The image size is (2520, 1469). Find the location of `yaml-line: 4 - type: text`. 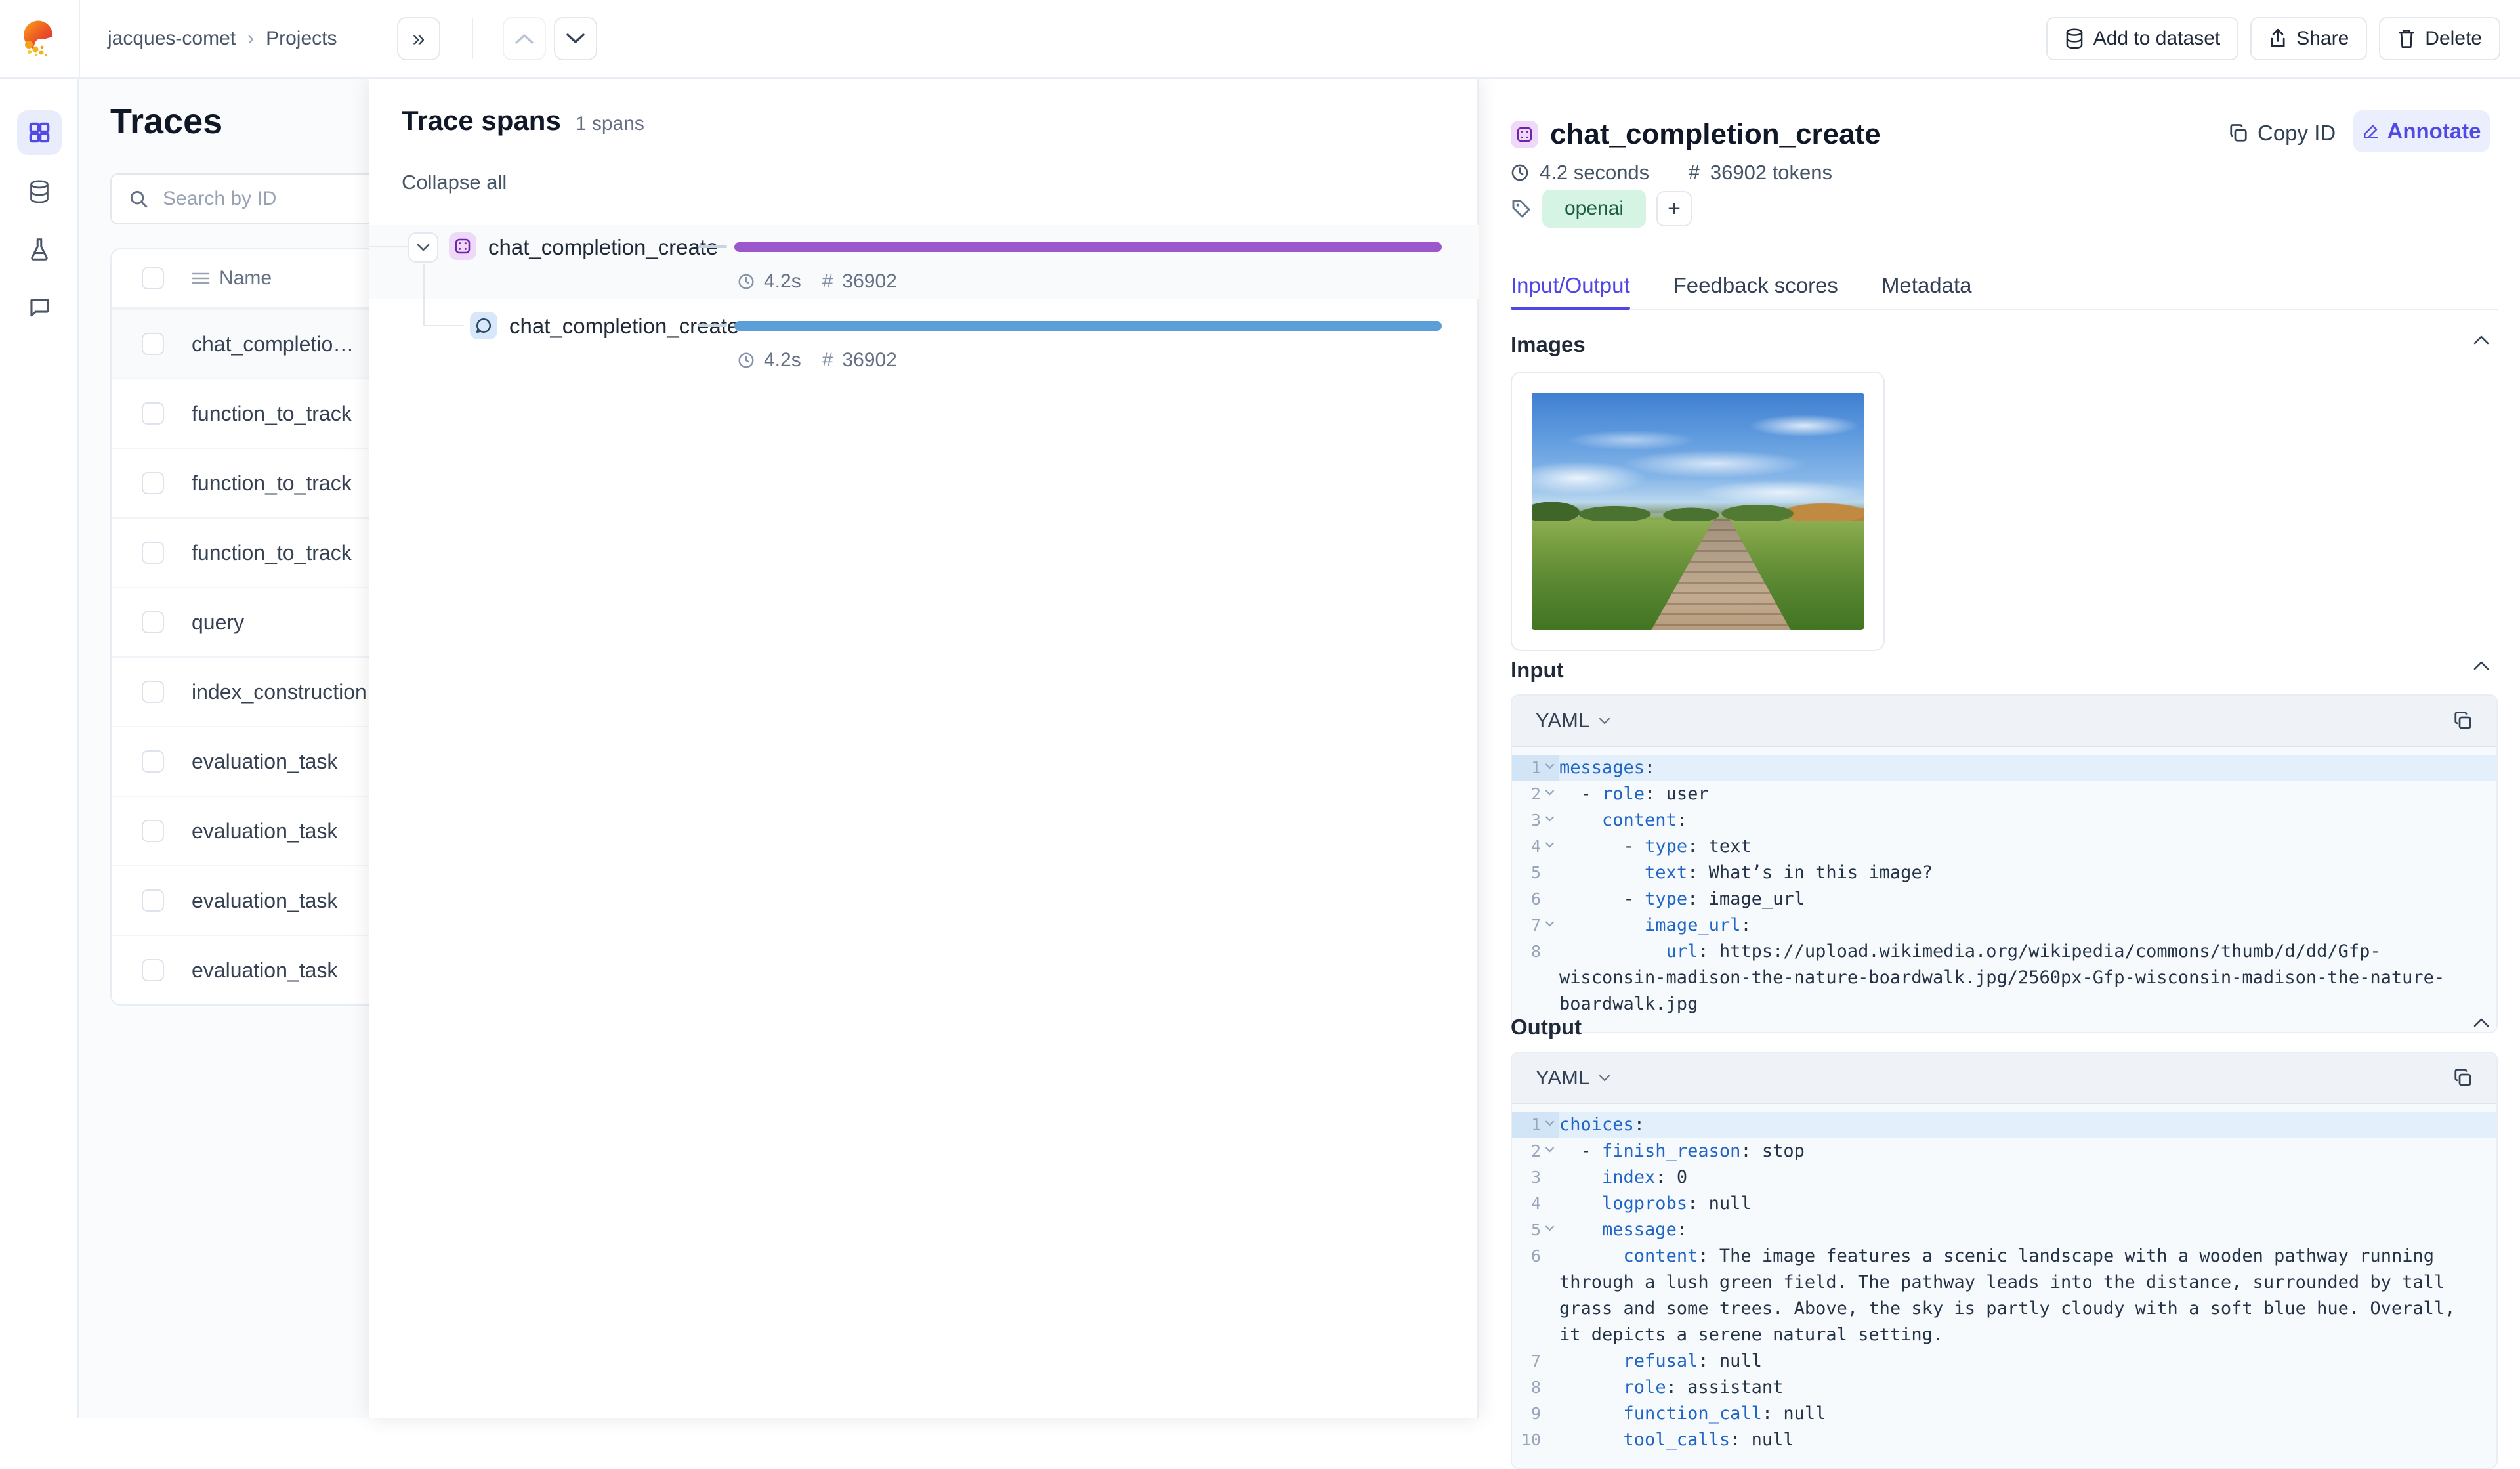

yaml-line: 4 - type: text is located at coordinates (2004, 847).